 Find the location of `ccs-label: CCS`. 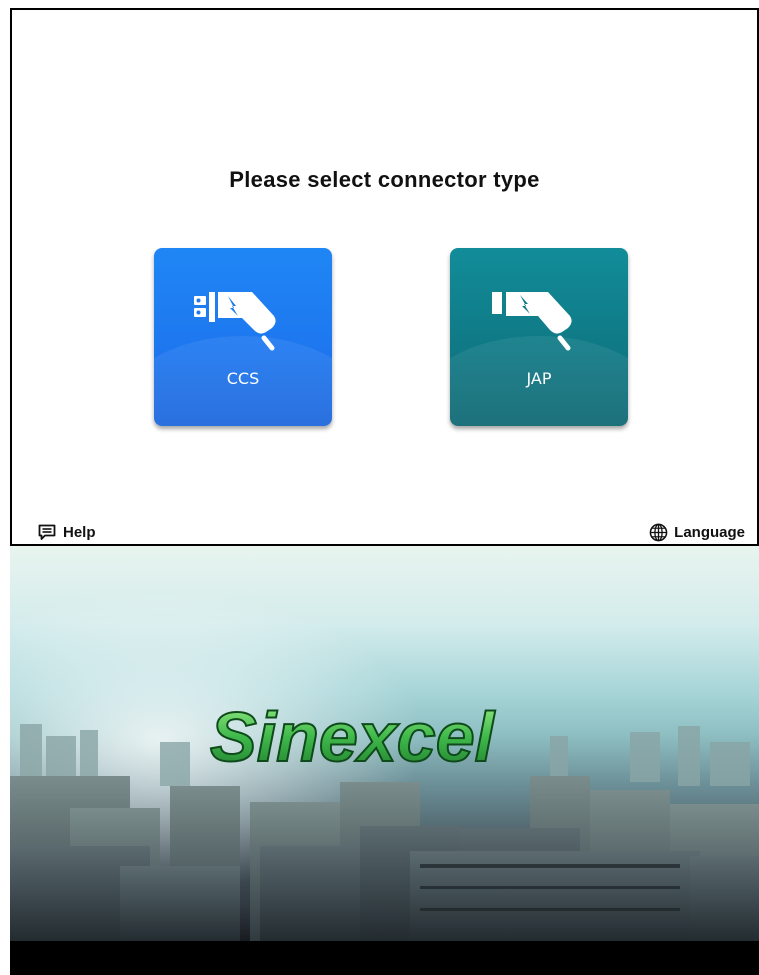

ccs-label: CCS is located at coordinates (243, 378).